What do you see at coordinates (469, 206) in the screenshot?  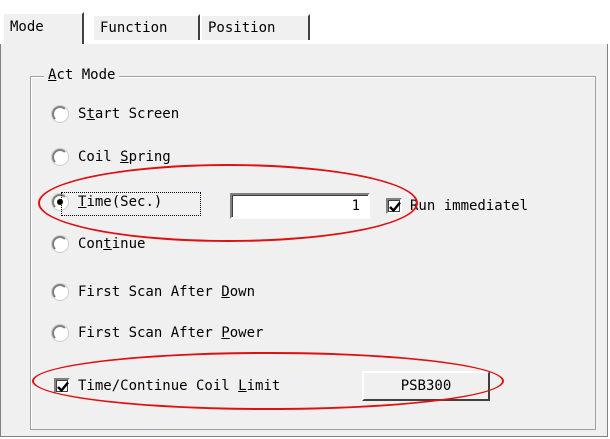 I see `run-immediately-label: Run immediatel` at bounding box center [469, 206].